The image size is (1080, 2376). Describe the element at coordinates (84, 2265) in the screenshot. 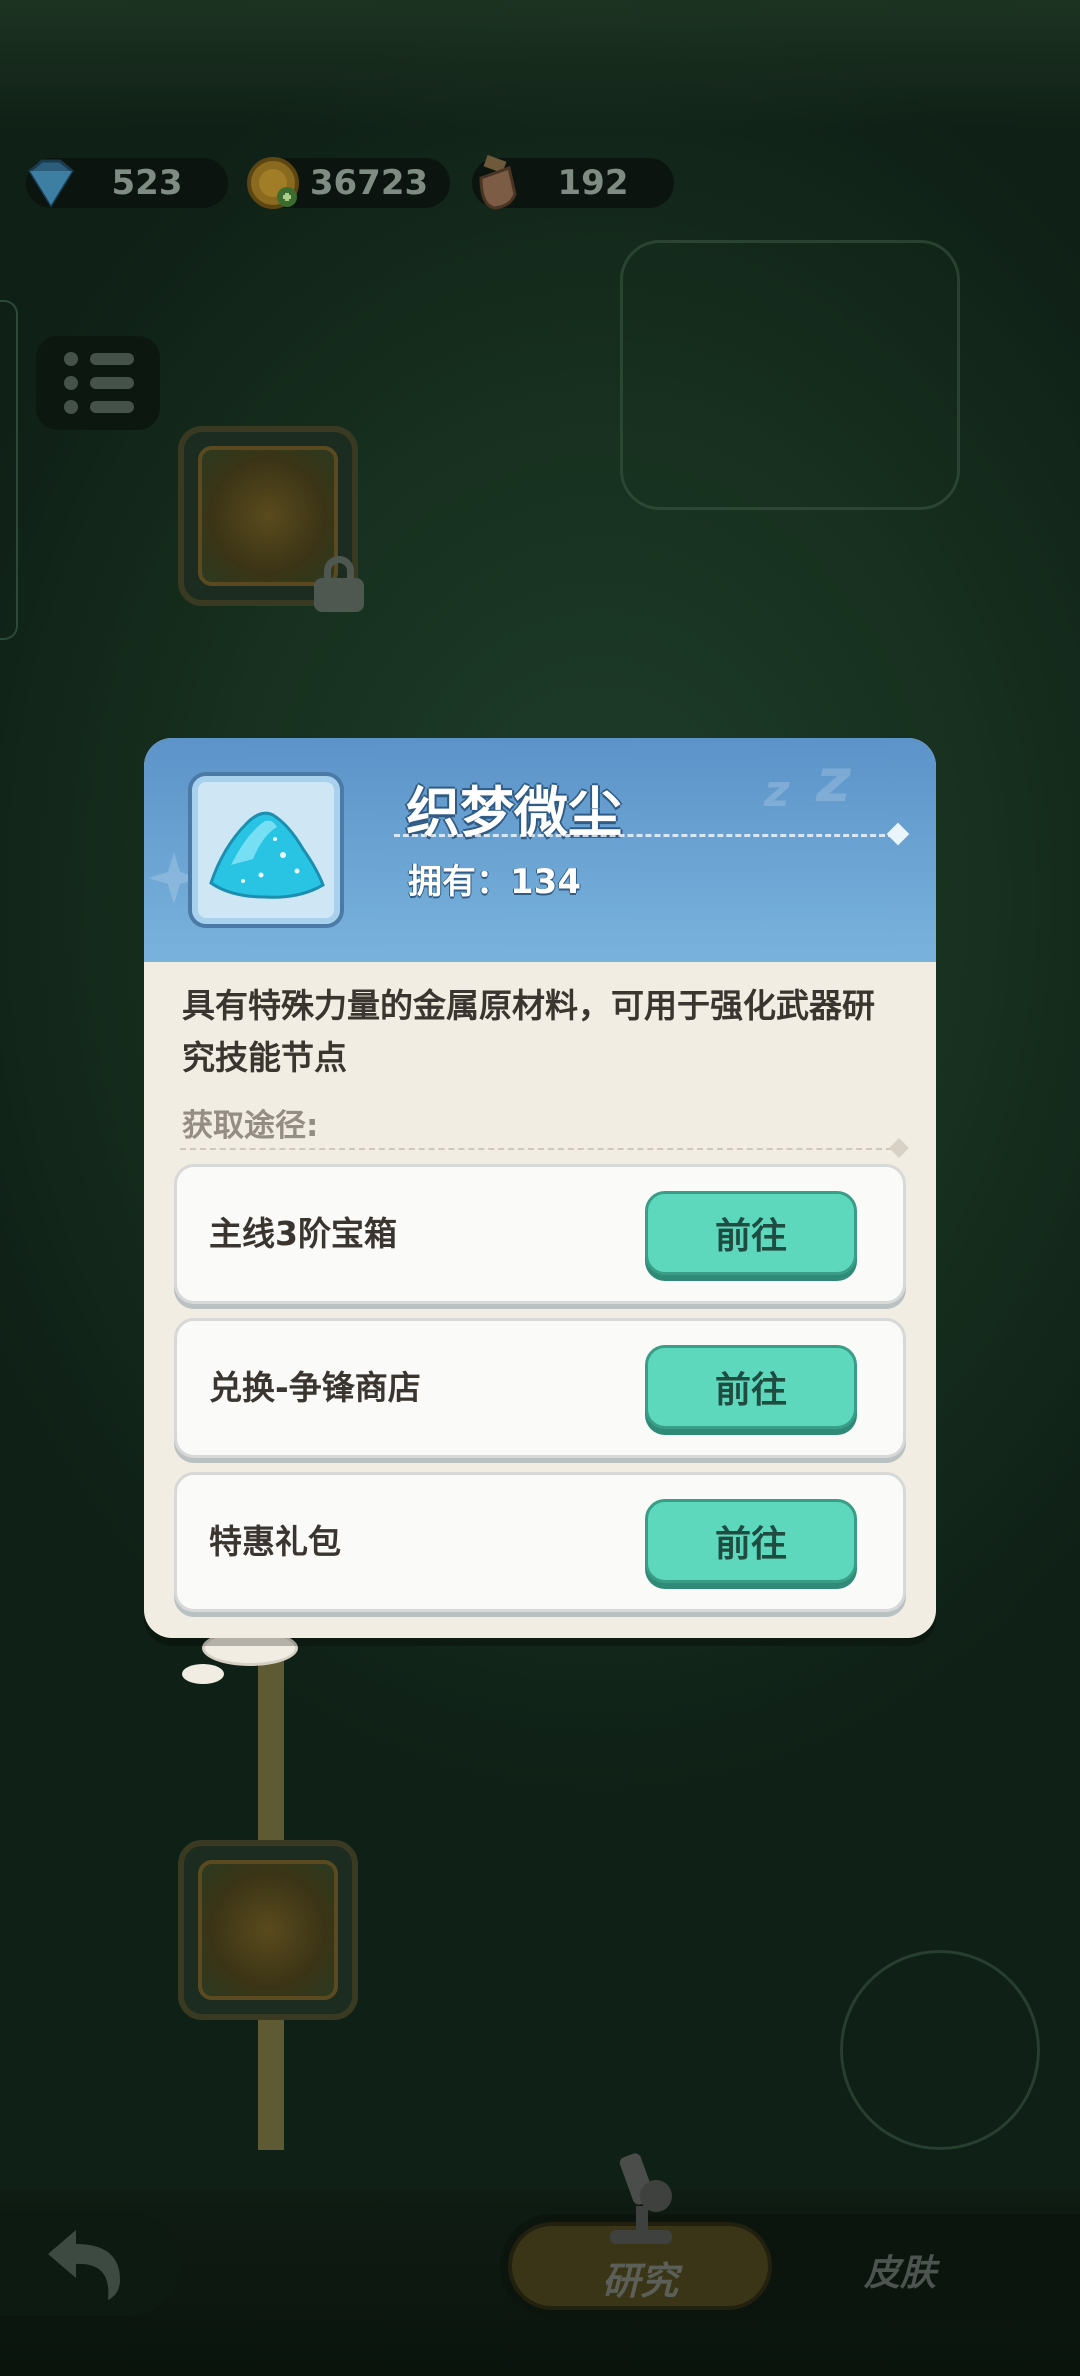

I see `back-arrow-icon` at that location.